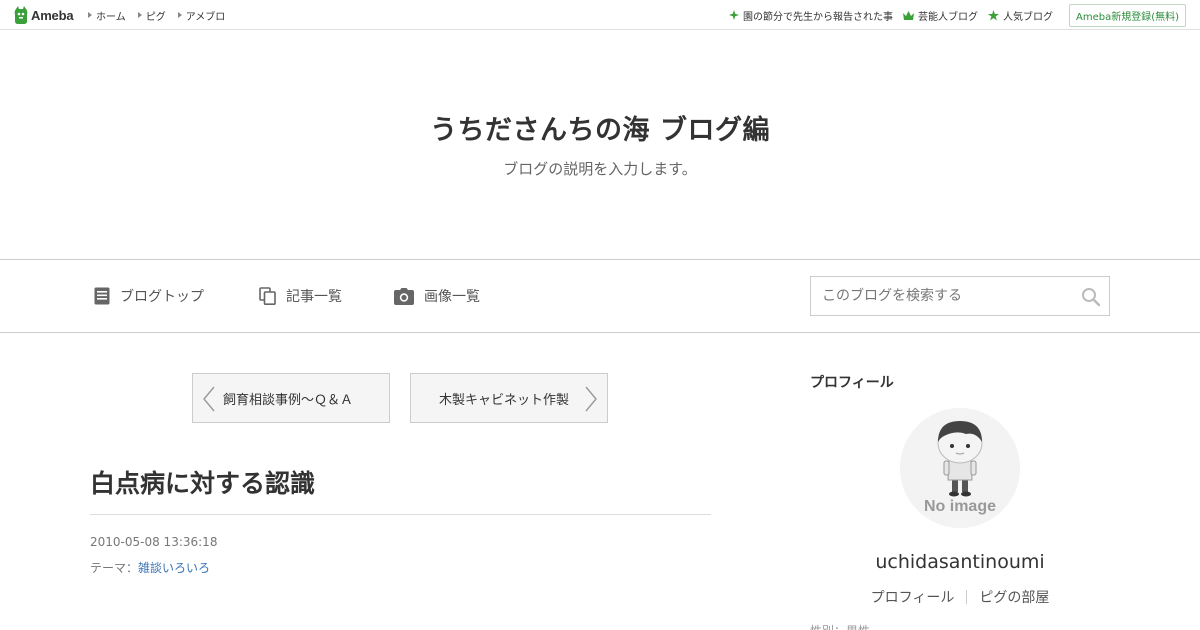 This screenshot has height=630, width=1200. Describe the element at coordinates (452, 297) in the screenshot. I see `nav-item-label: 画像一覧` at that location.